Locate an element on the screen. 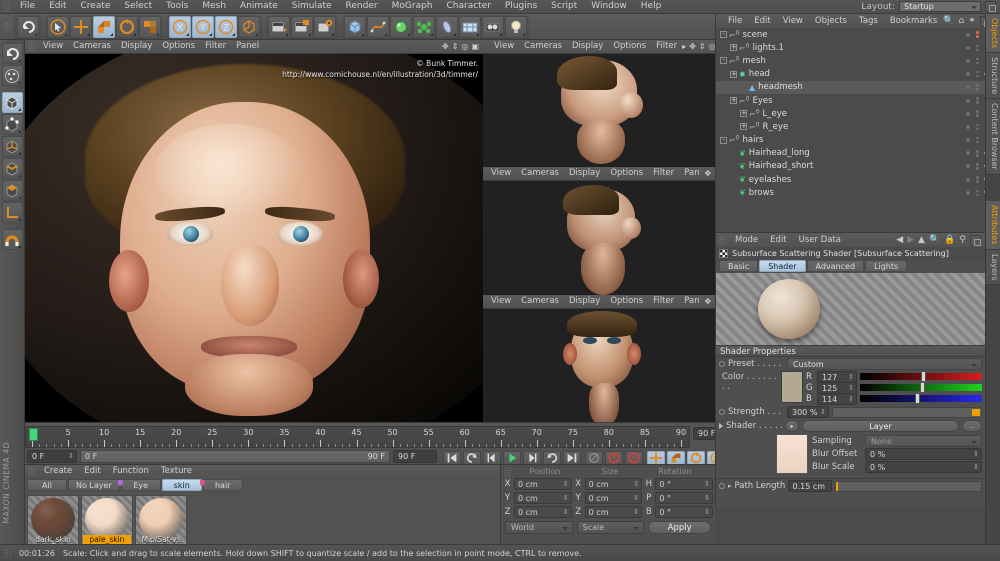 The width and height of the screenshot is (1000, 561). viewport-right-bottom-menu-pan: Pan is located at coordinates (691, 301).